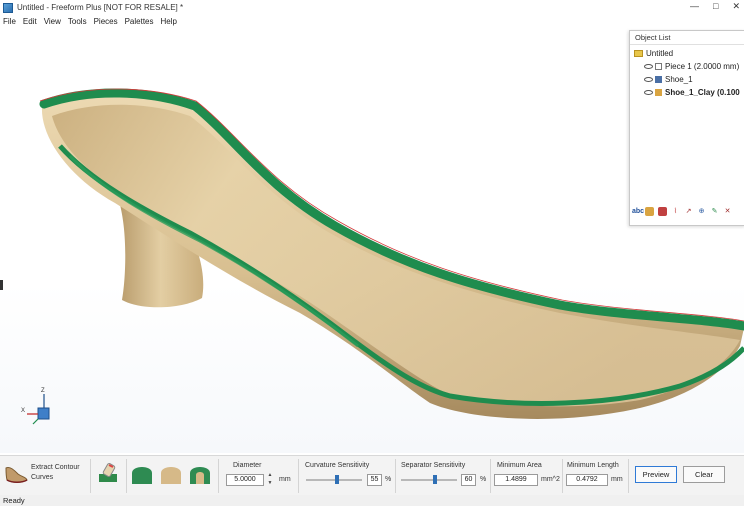  I want to click on extract-label-line1: Extract Contour, so click(55, 467).